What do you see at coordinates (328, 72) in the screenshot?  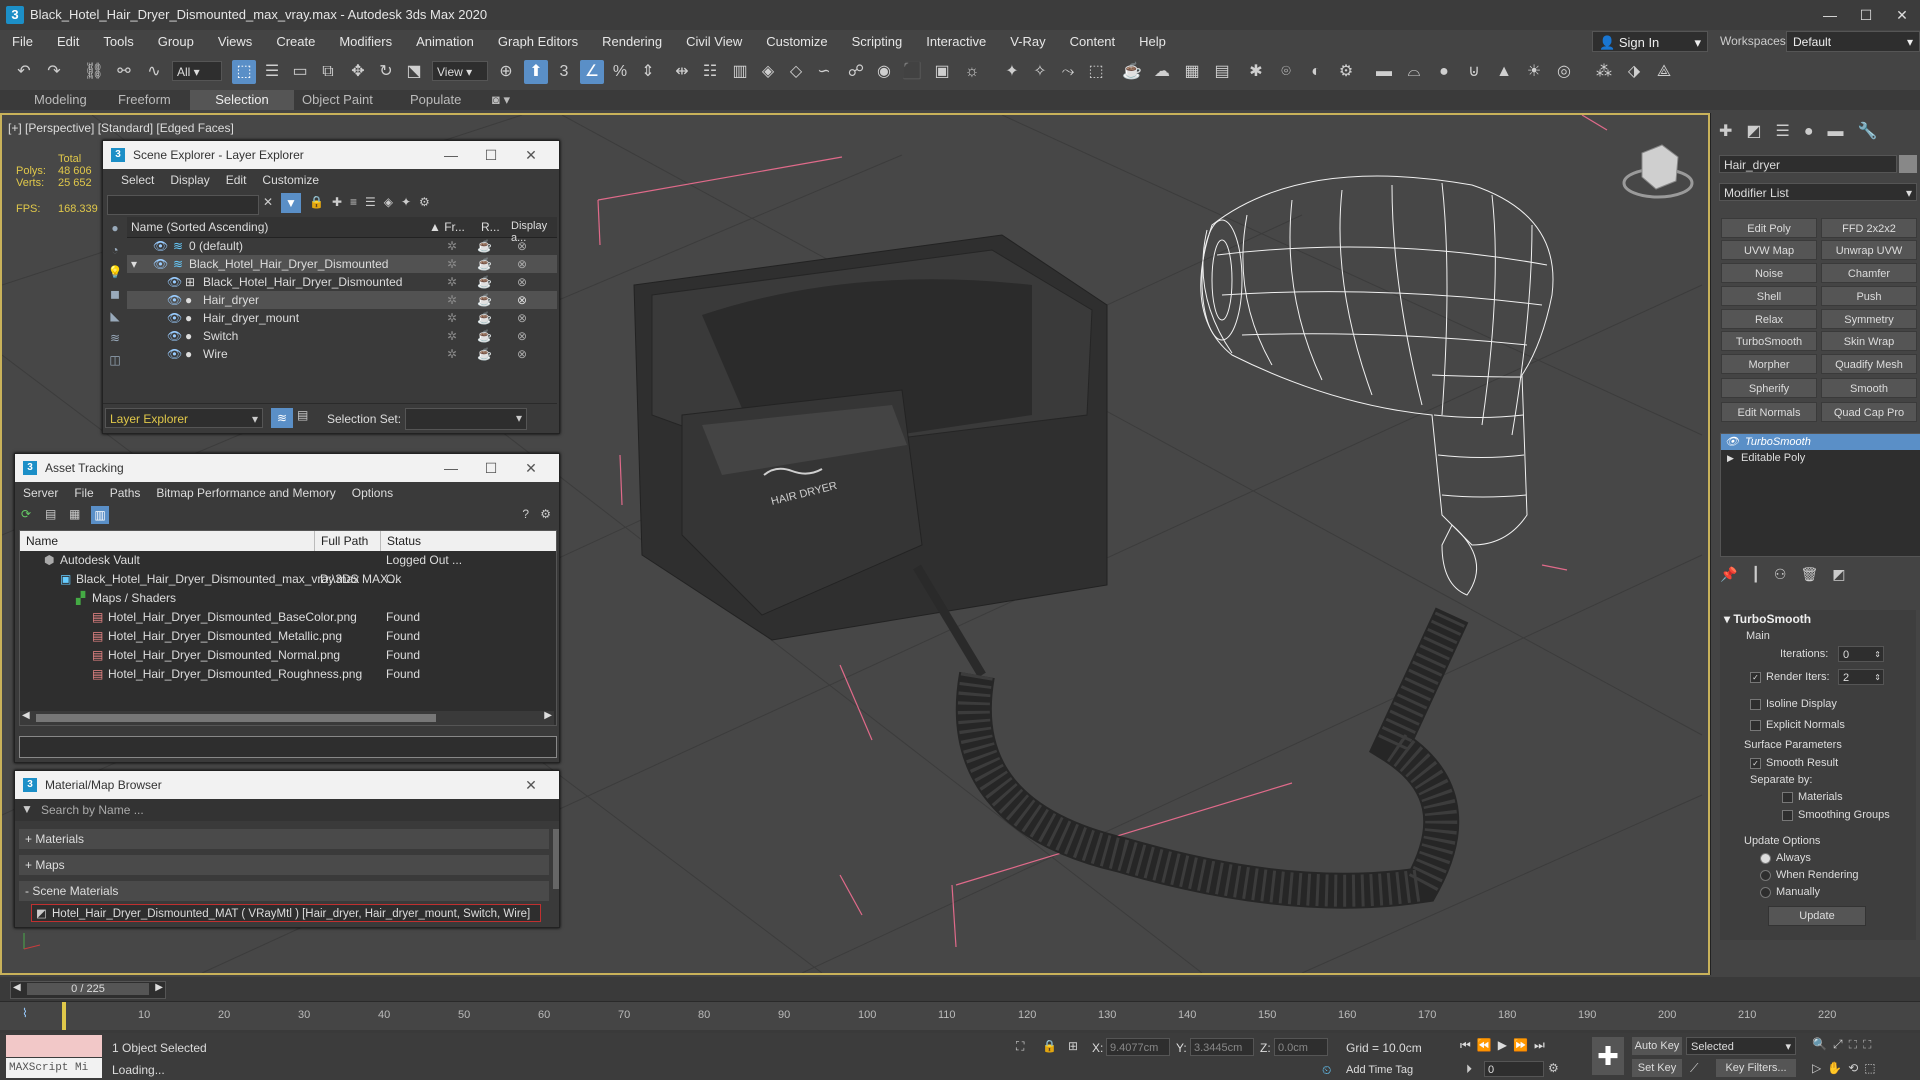 I see `window-crossing-icon: ⧉` at bounding box center [328, 72].